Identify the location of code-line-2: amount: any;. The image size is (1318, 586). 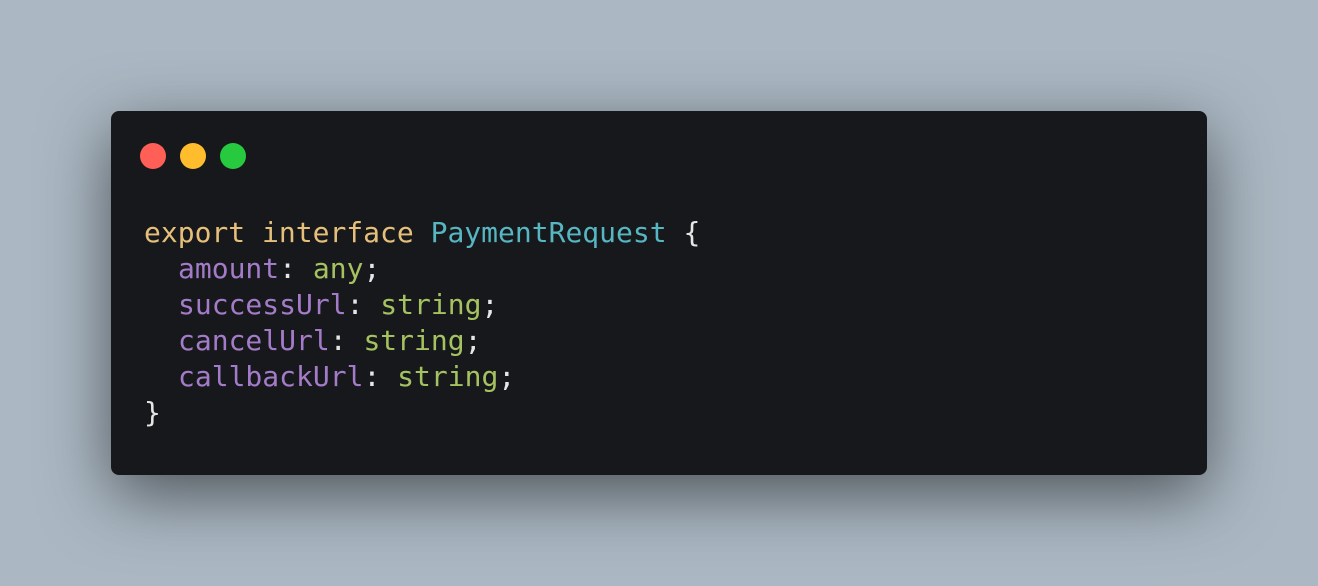
(279, 268).